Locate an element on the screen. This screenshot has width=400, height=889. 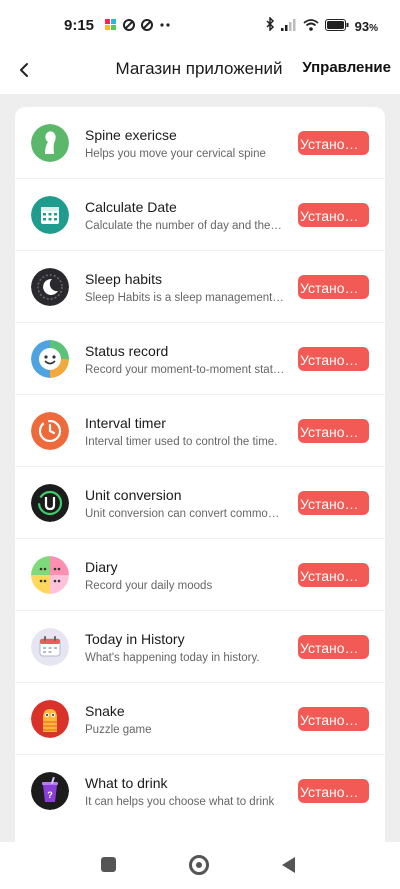
app-description: Interval timer used to control the time. is located at coordinates (181, 442).